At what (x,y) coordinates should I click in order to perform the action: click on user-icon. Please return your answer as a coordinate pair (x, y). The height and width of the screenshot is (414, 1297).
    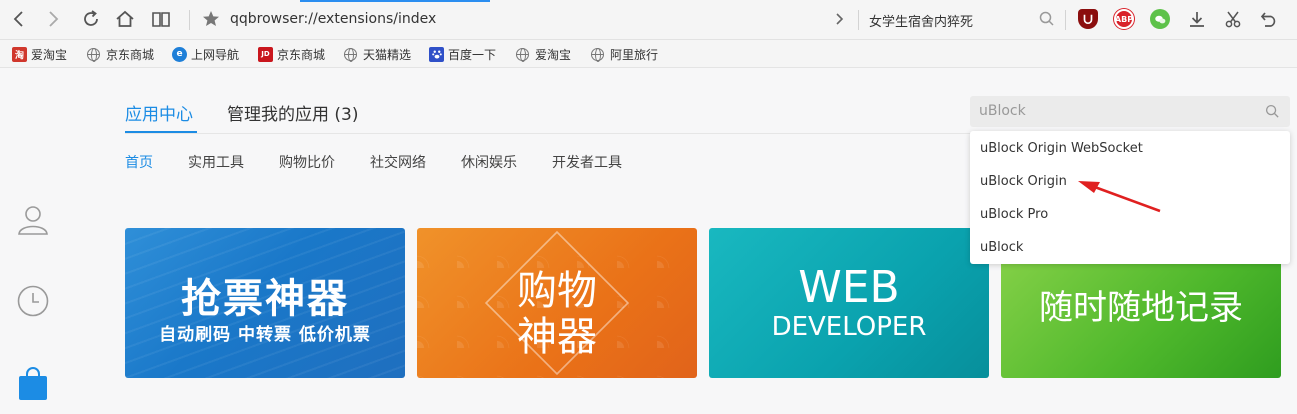
    Looking at the image, I should click on (33, 219).